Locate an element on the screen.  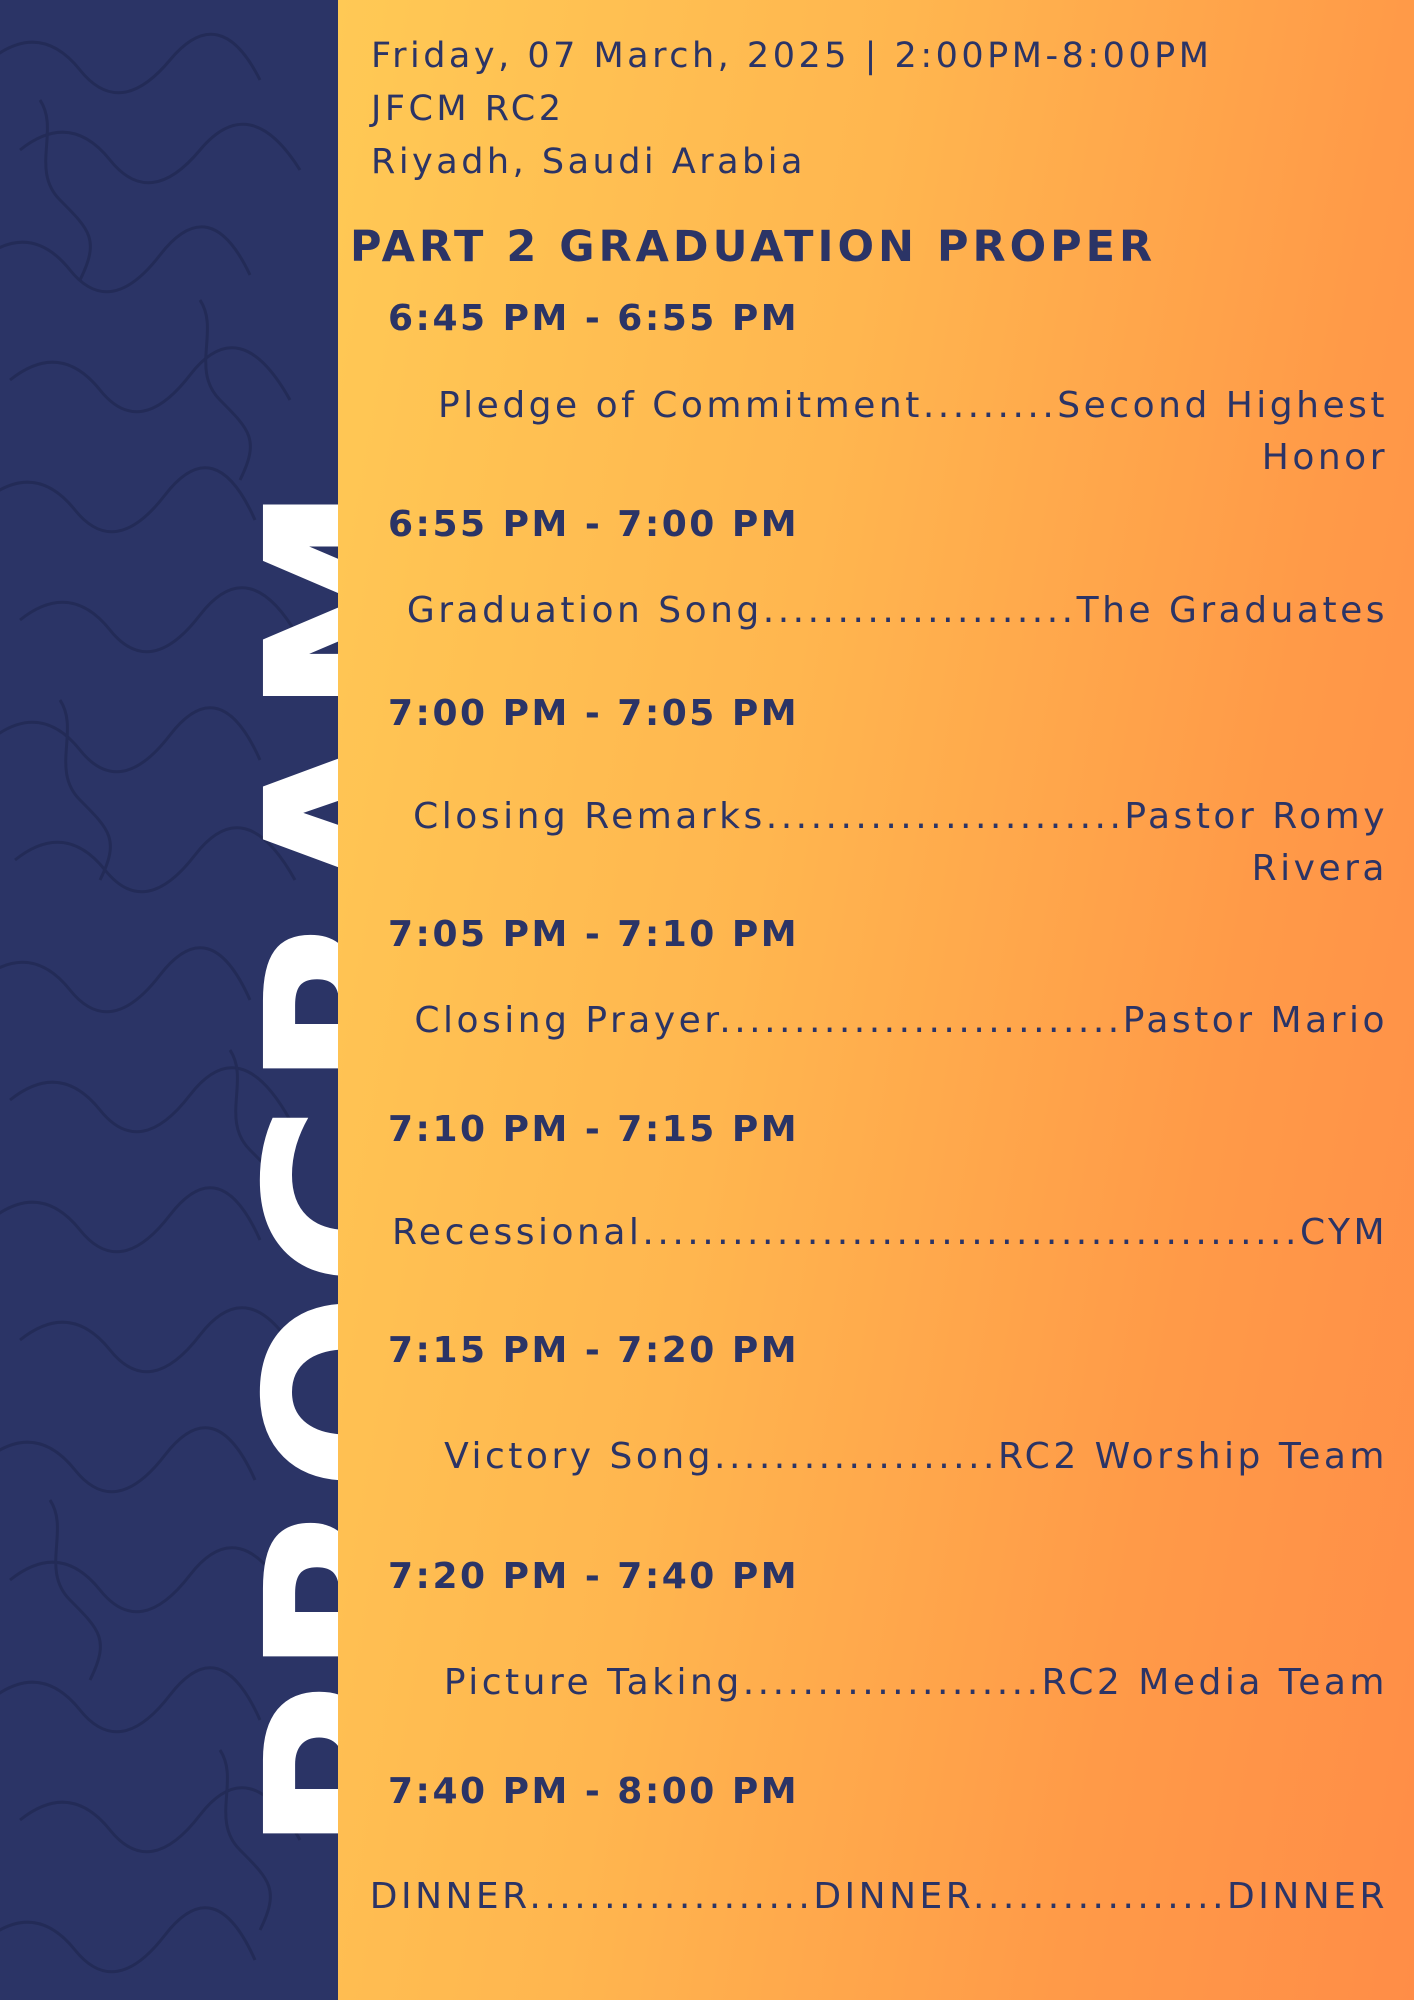
schedule-time: 7:20 PM - 7:40 PM is located at coordinates (594, 1576).